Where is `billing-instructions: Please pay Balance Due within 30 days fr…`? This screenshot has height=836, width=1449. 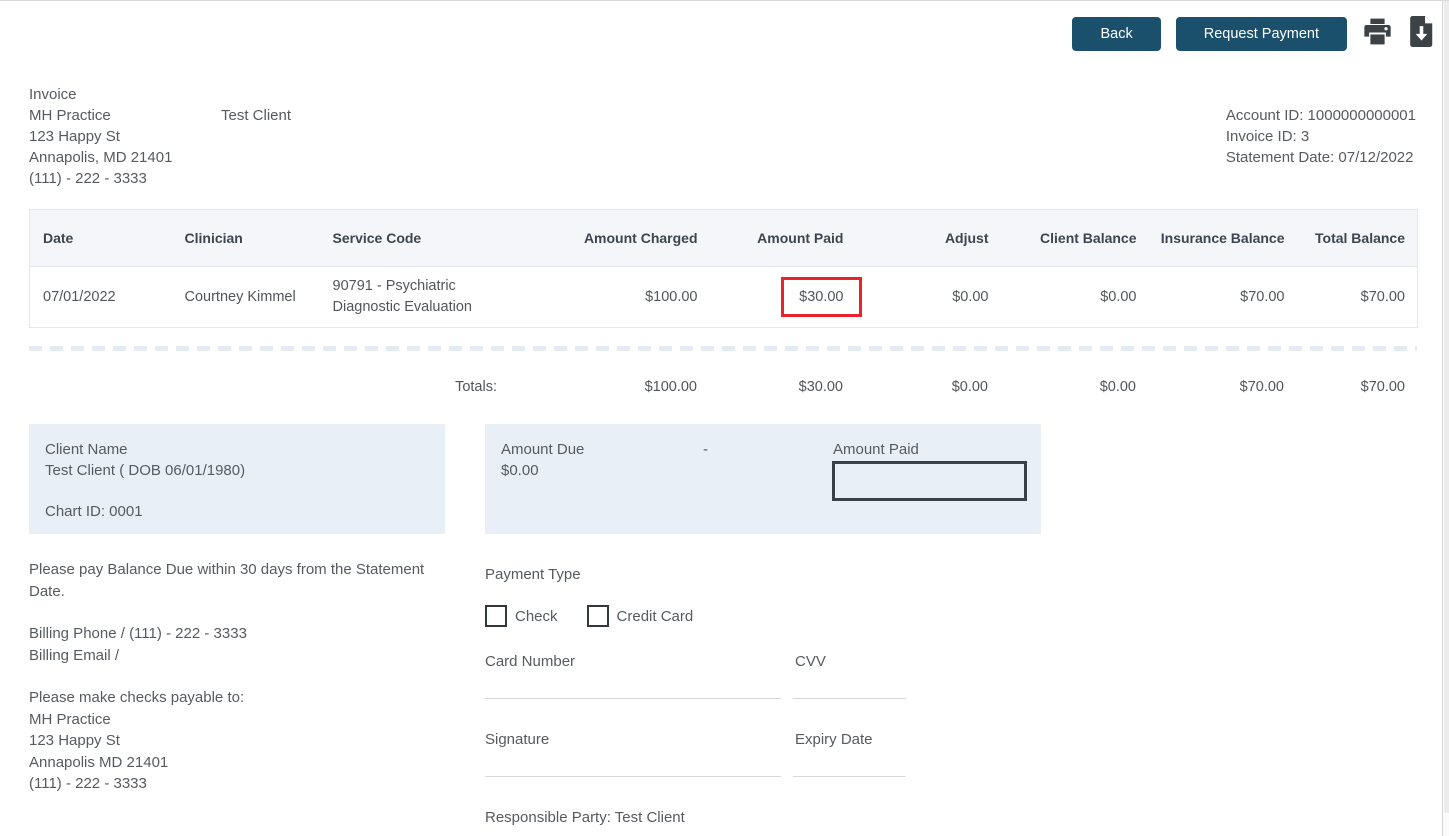 billing-instructions: Please pay Balance Due within 30 days fr… is located at coordinates (229, 677).